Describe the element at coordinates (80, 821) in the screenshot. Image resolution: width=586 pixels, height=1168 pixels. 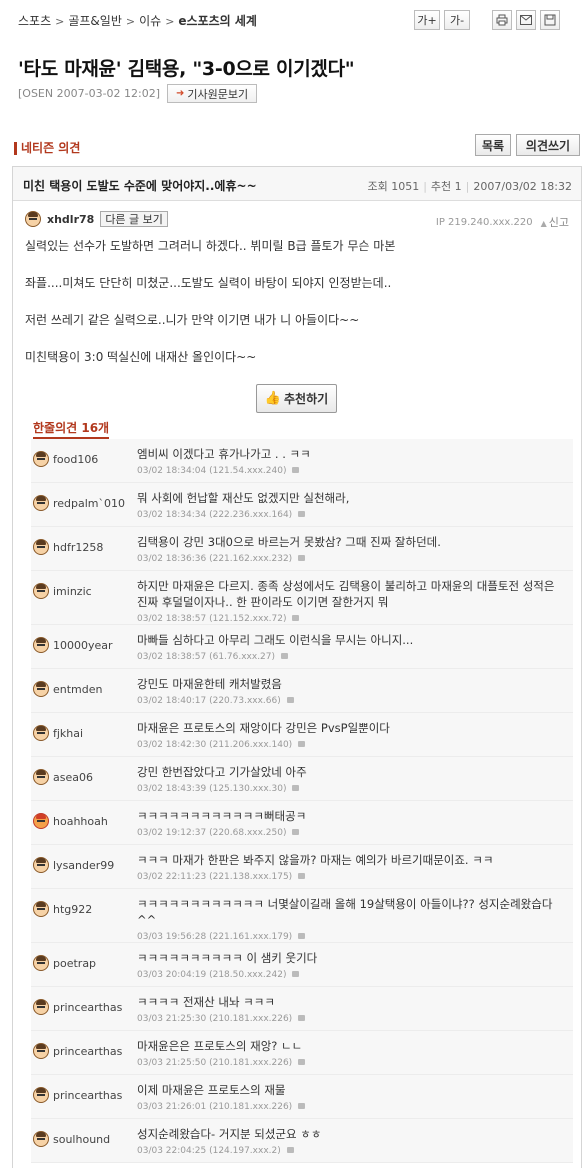
I see `comment-username: hoahhoah` at that location.